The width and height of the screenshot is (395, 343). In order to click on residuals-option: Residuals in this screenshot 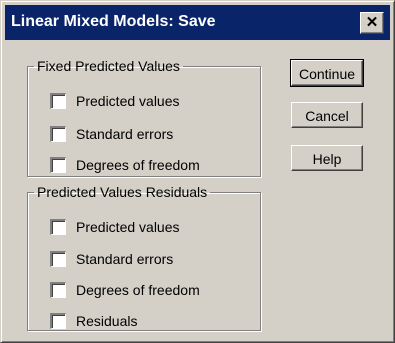, I will do `click(93, 321)`.